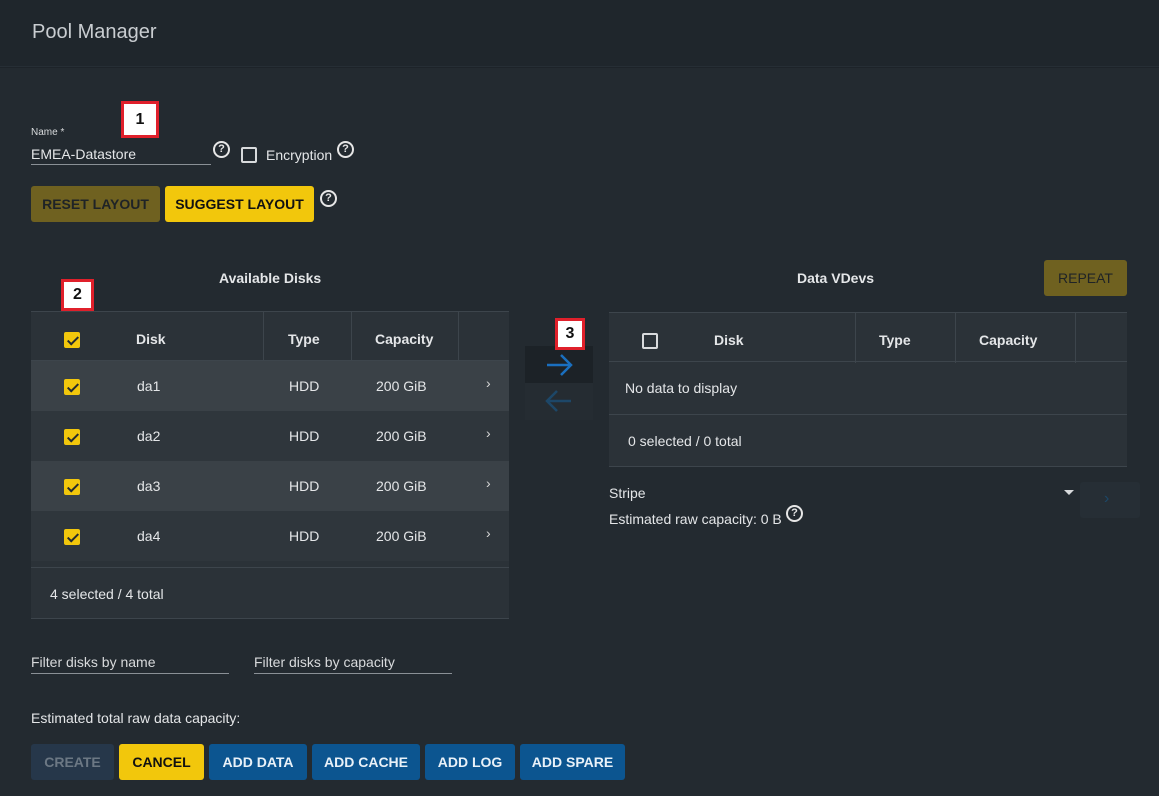  What do you see at coordinates (794, 513) in the screenshot?
I see `raw-capacity-help-icon: ?` at bounding box center [794, 513].